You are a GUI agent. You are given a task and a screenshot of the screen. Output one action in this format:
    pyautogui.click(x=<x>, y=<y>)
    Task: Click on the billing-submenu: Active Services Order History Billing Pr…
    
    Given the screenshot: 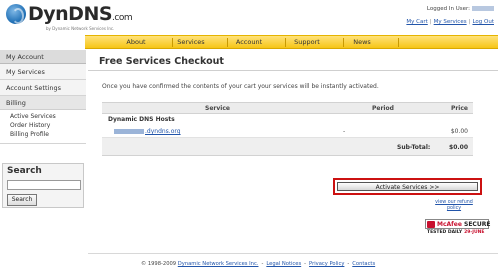 What is the action you would take?
    pyautogui.click(x=43, y=127)
    